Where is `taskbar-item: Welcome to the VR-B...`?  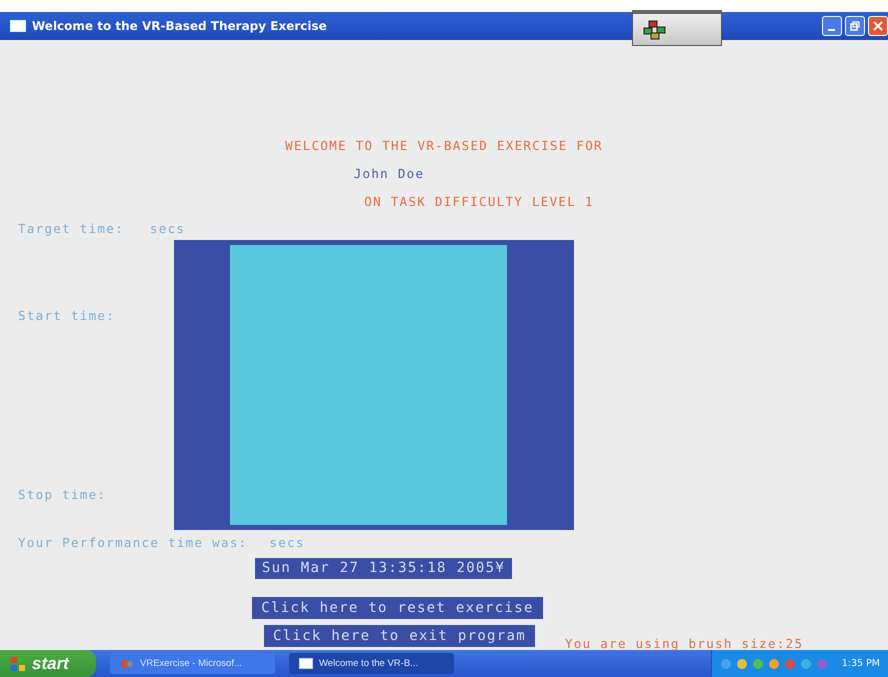 taskbar-item: Welcome to the VR-B... is located at coordinates (371, 663).